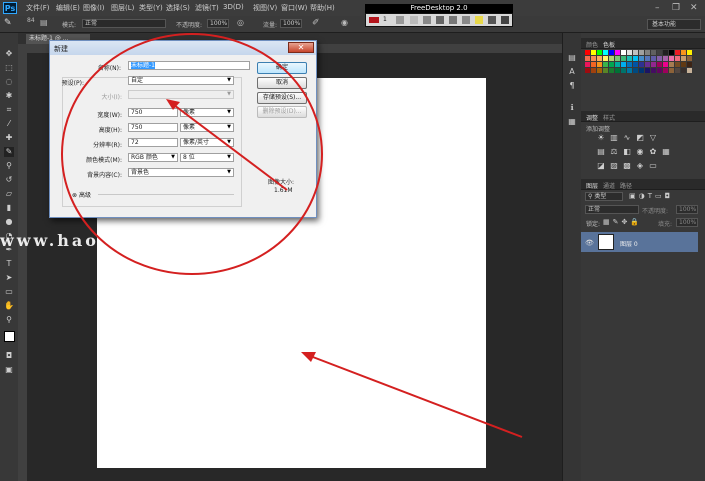 The width and height of the screenshot is (705, 481). I want to click on black-white-icon: ◧, so click(627, 152).